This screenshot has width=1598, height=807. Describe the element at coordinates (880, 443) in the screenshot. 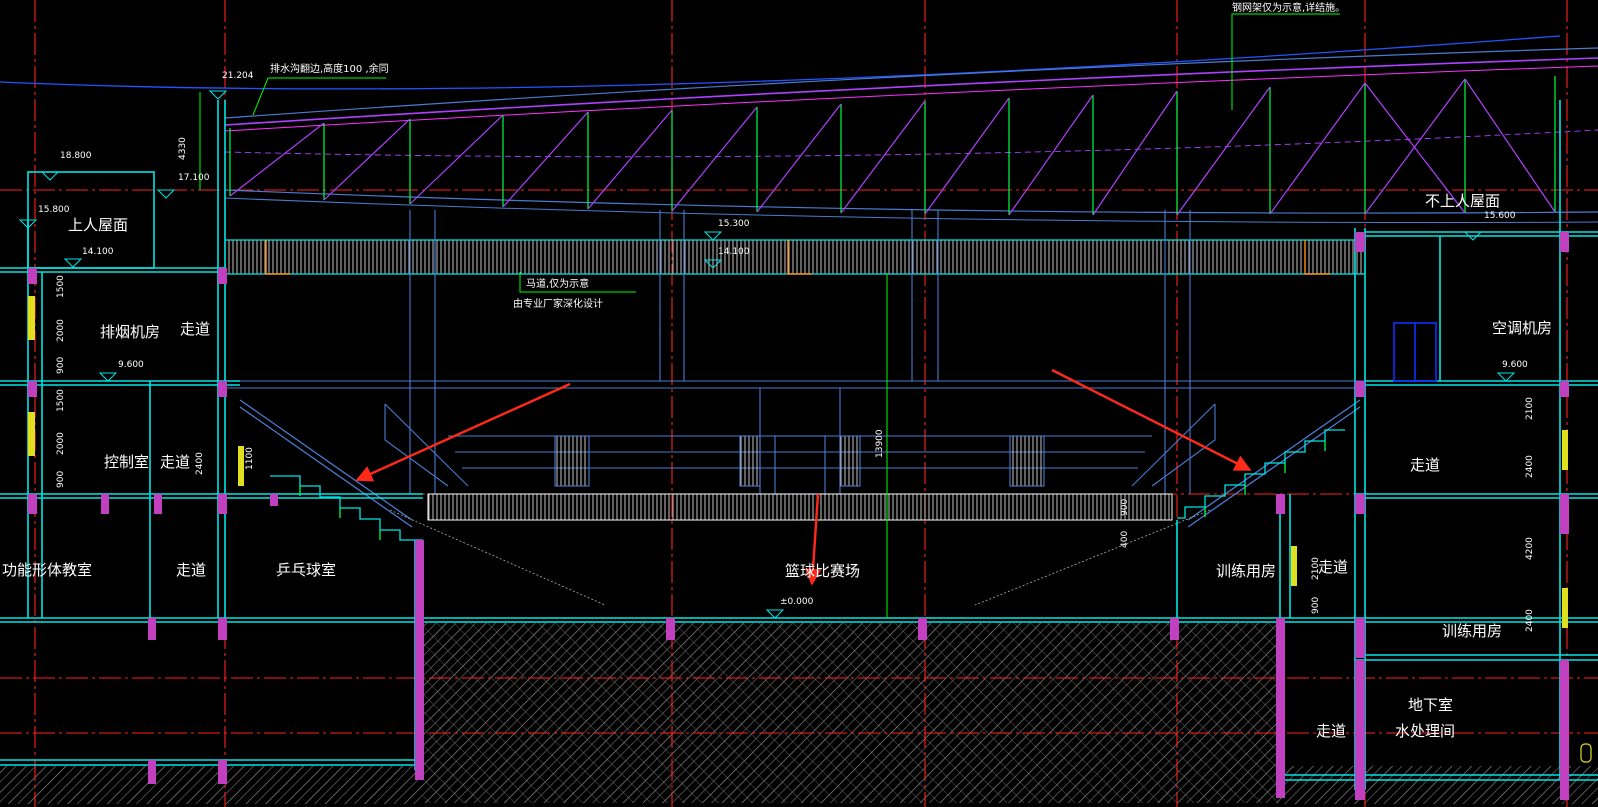

I see `dim-13900: 13900` at that location.